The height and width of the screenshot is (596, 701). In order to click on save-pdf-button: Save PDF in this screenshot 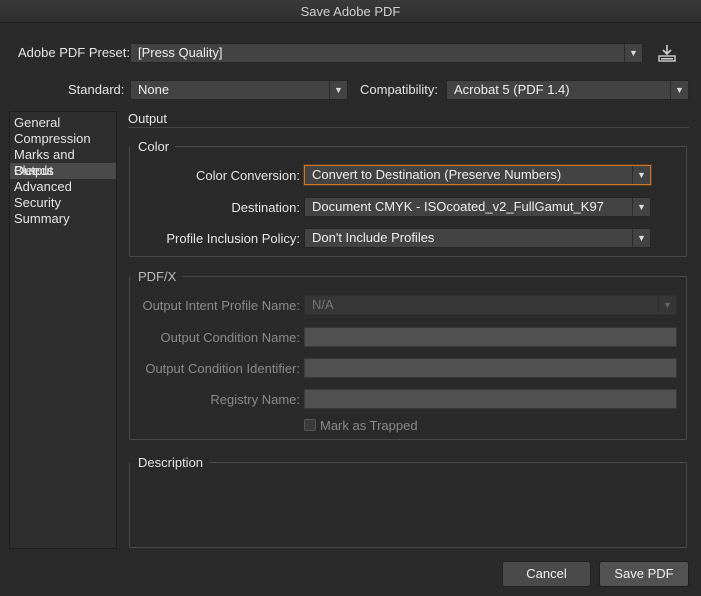, I will do `click(644, 574)`.